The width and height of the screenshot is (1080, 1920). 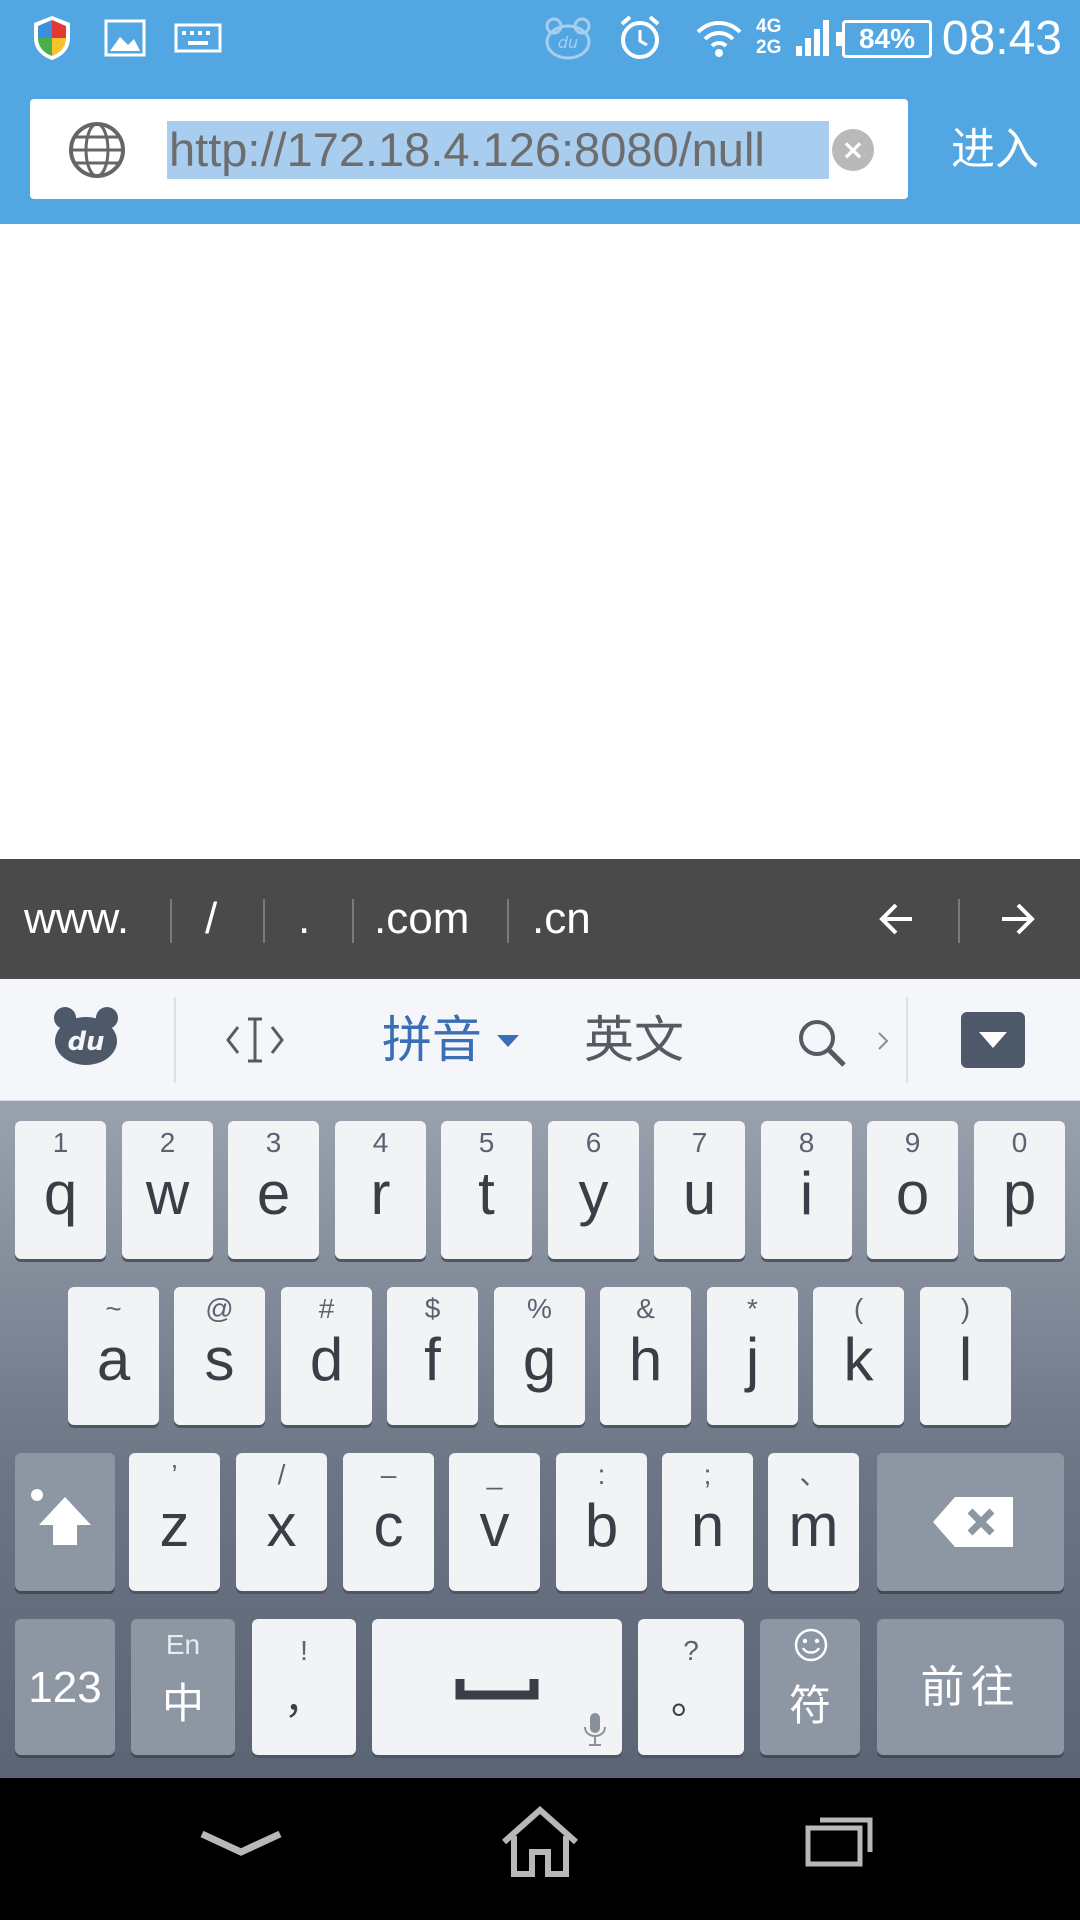 What do you see at coordinates (508, 1041) in the screenshot?
I see `chevron-down-icon` at bounding box center [508, 1041].